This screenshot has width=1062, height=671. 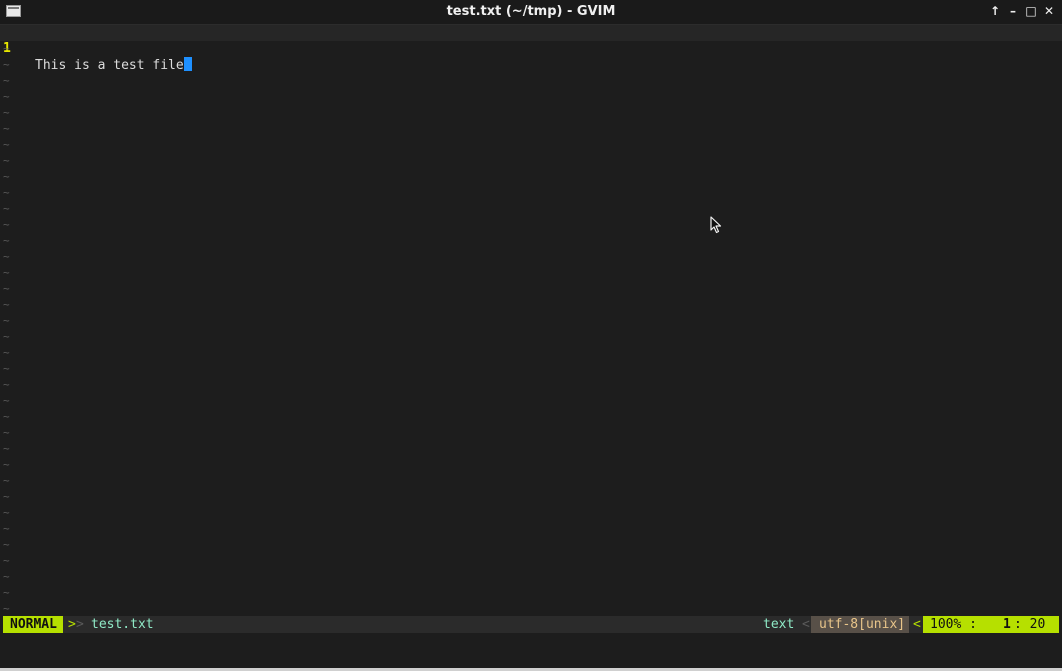 What do you see at coordinates (991, 624) in the screenshot?
I see `status-position: 100% : 1 : 20` at bounding box center [991, 624].